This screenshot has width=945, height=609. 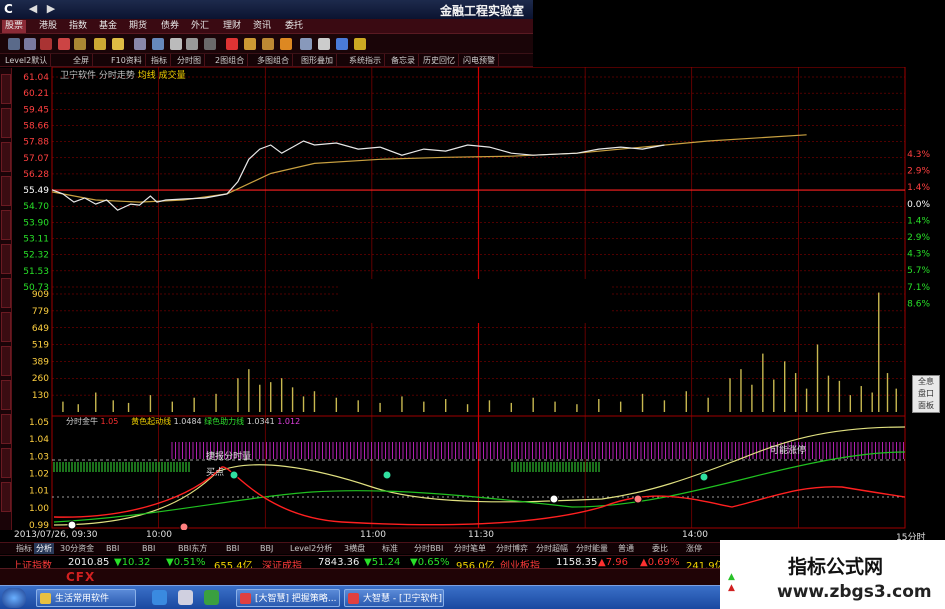 I want to click on indicator-tab: 标准, so click(x=390, y=548).